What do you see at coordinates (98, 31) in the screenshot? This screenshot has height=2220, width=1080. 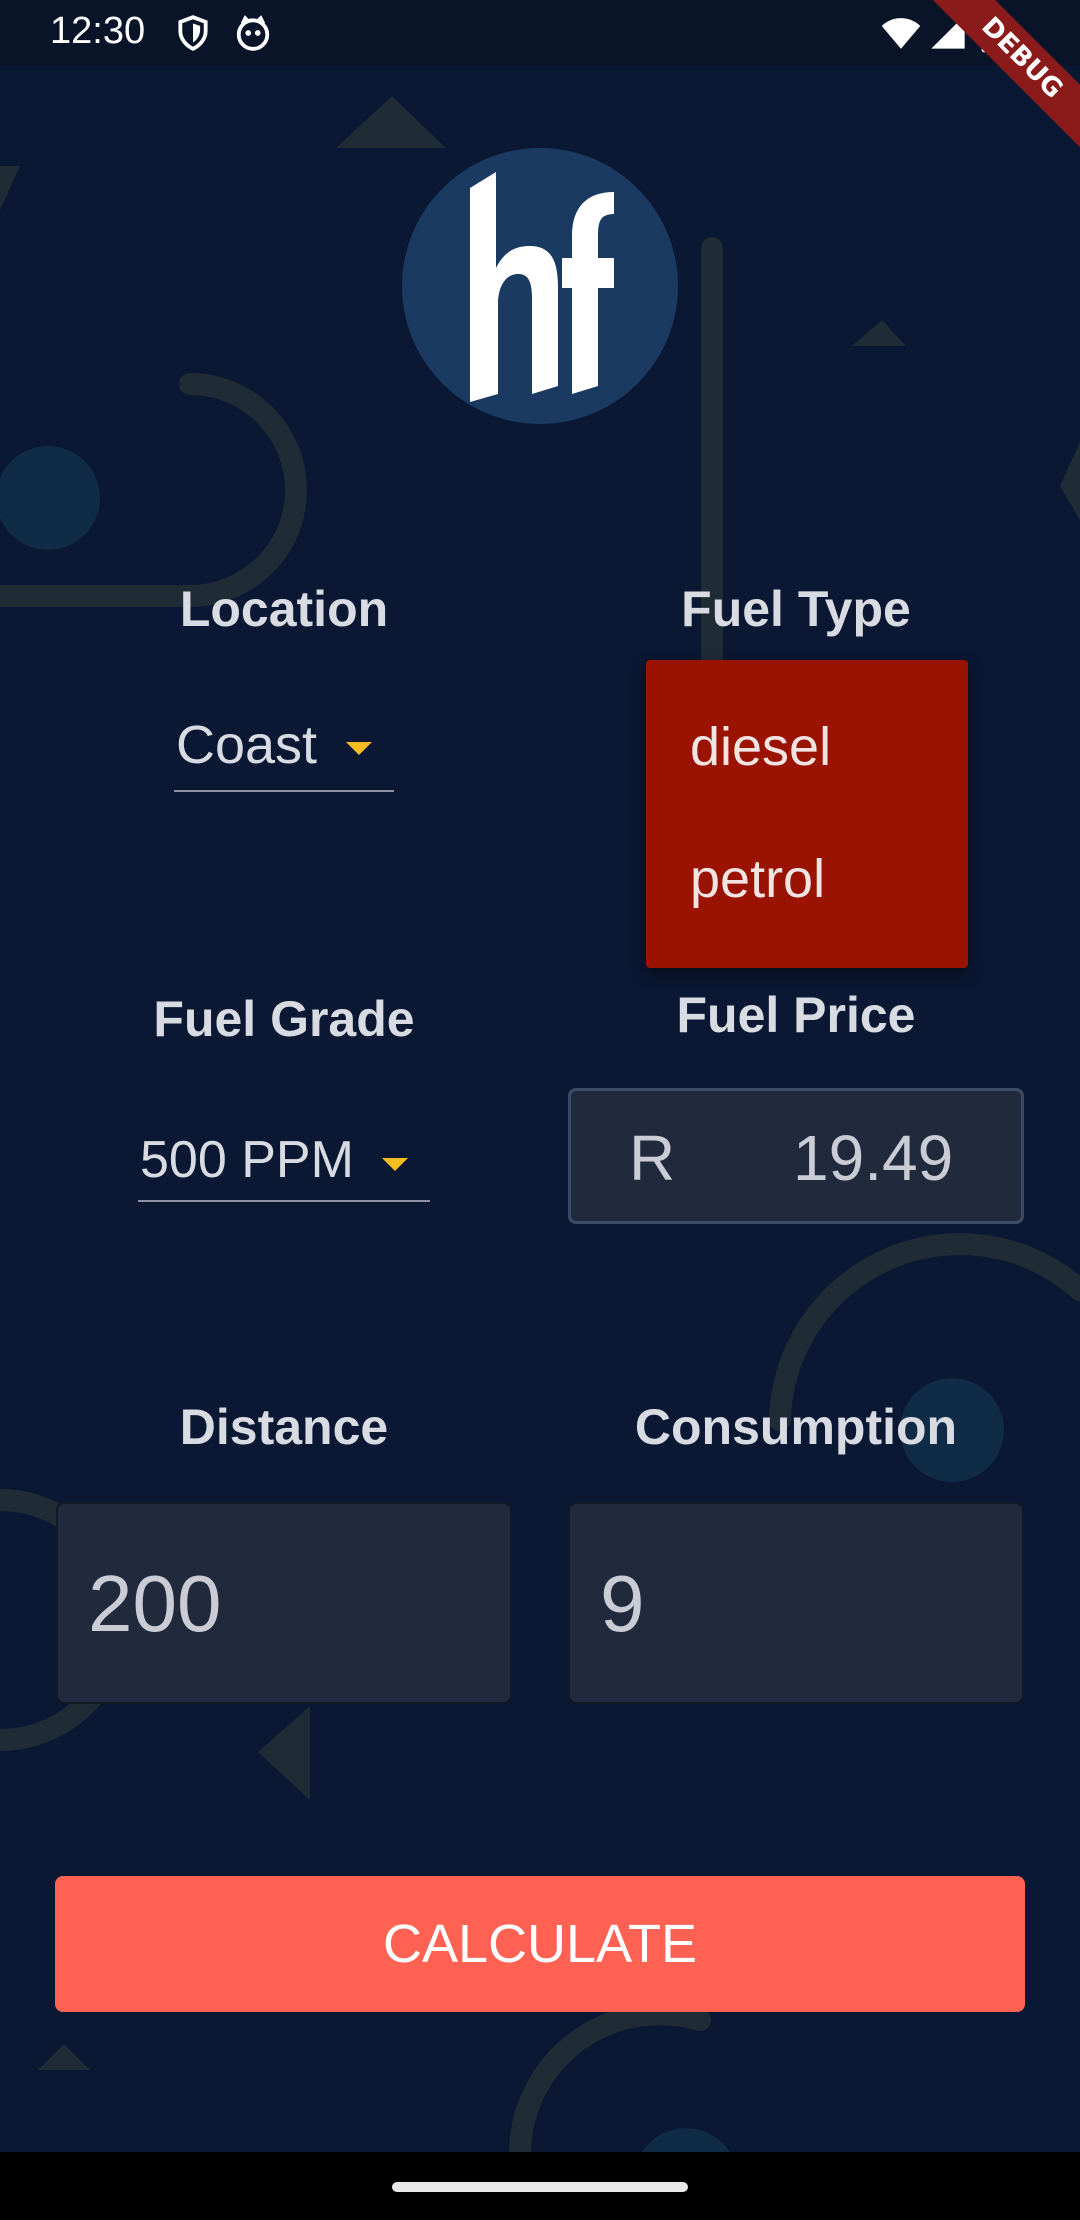 I see `status-time: 12:30` at bounding box center [98, 31].